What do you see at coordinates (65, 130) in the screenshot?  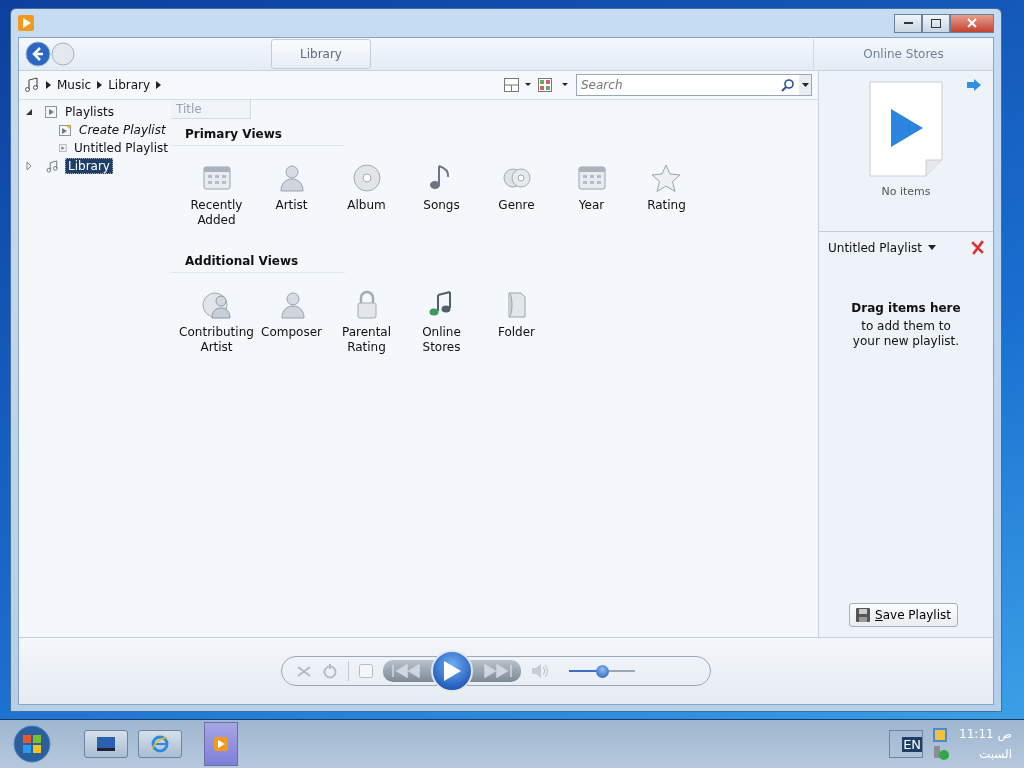 I see `new-playlist-icon` at bounding box center [65, 130].